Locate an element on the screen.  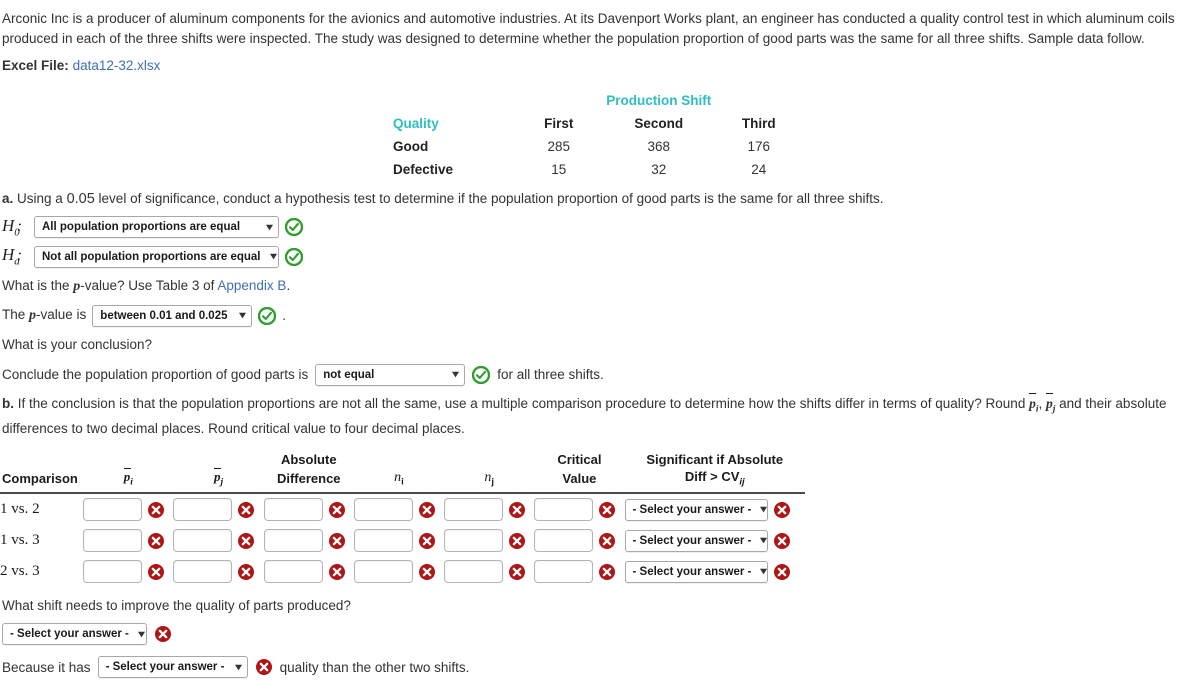
p-bar-j-symbol: pj is located at coordinates (1050, 406).